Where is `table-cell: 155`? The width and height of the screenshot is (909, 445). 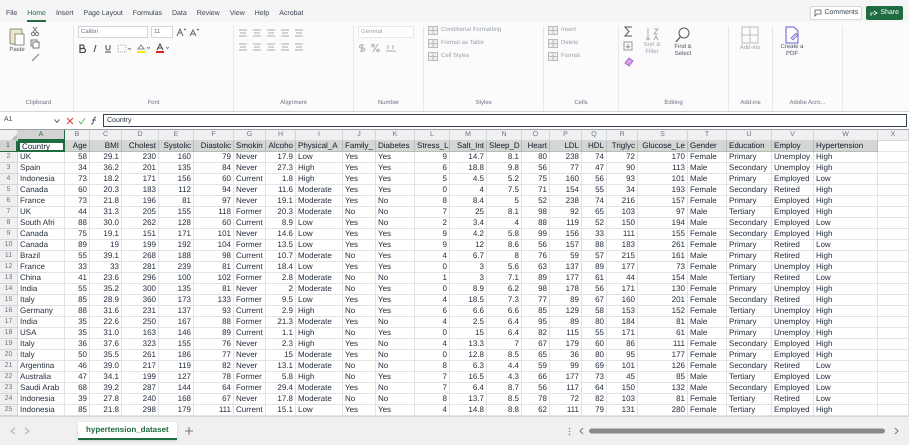
table-cell: 155 is located at coordinates (176, 344).